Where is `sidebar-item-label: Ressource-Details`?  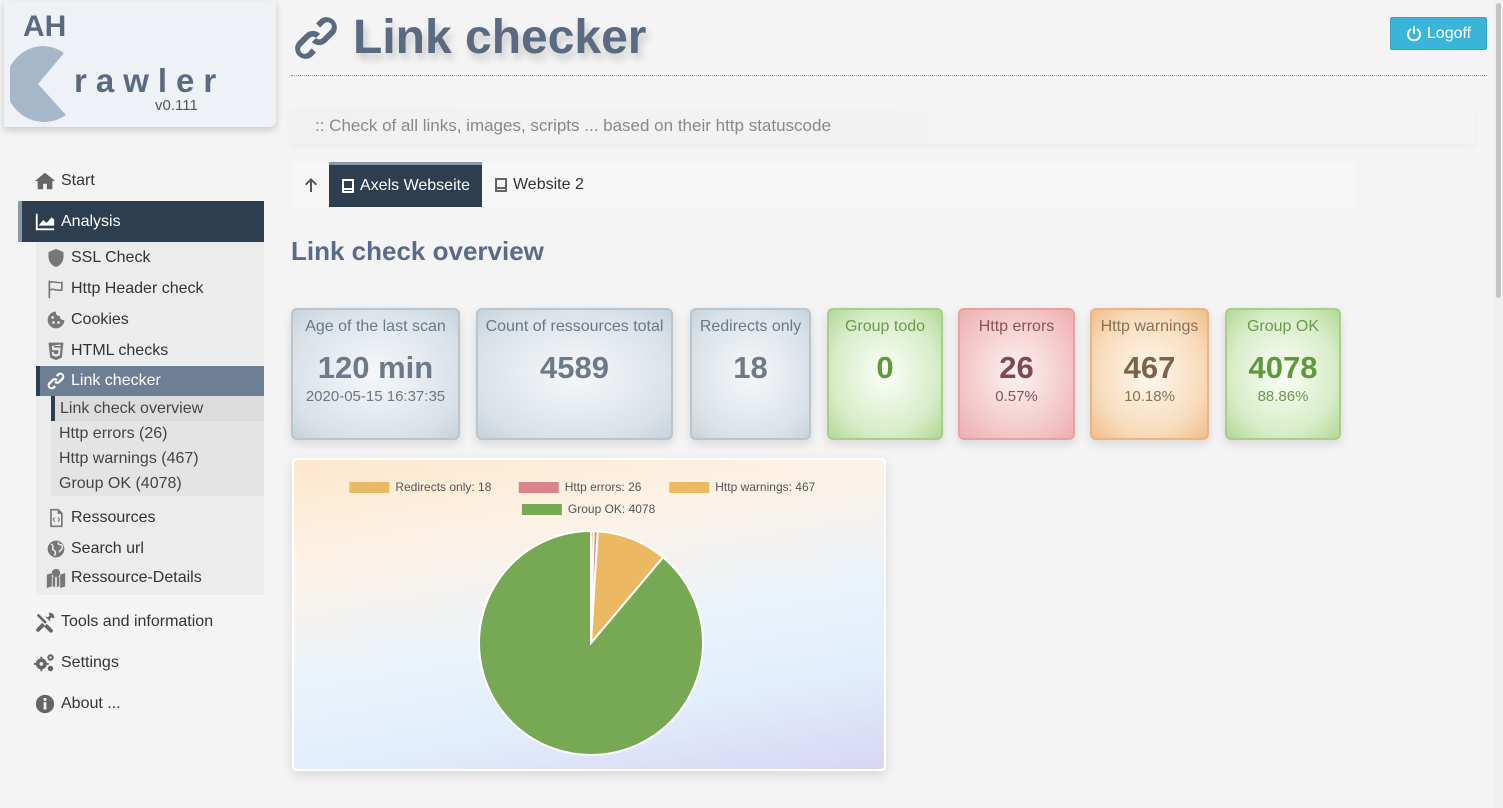 sidebar-item-label: Ressource-Details is located at coordinates (136, 577).